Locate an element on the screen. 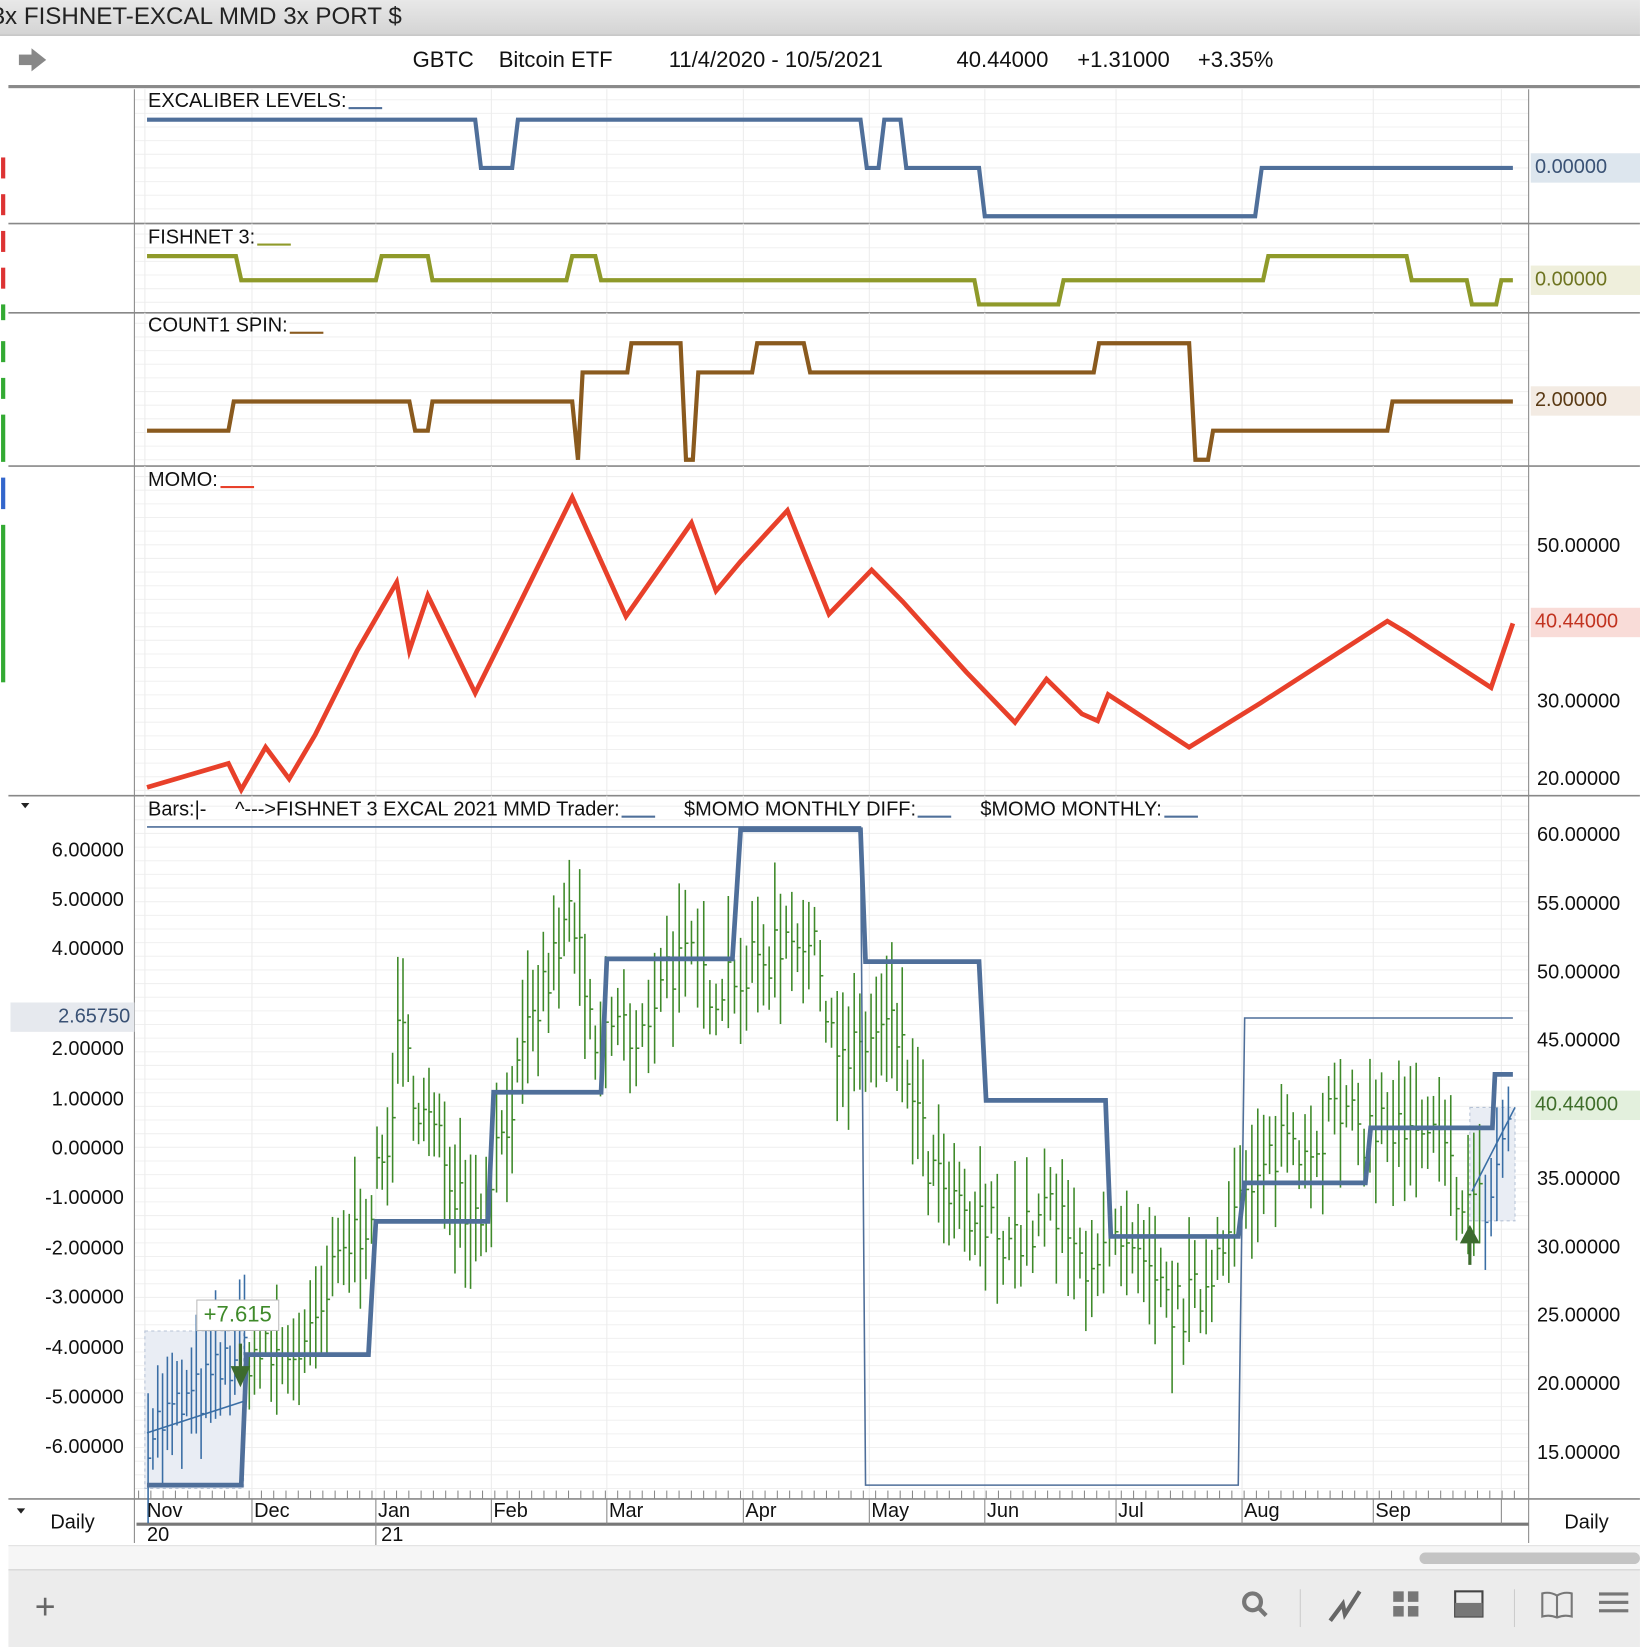 This screenshot has height=1647, width=1640. fishnet-label: FISHNET 3: is located at coordinates (219, 238).